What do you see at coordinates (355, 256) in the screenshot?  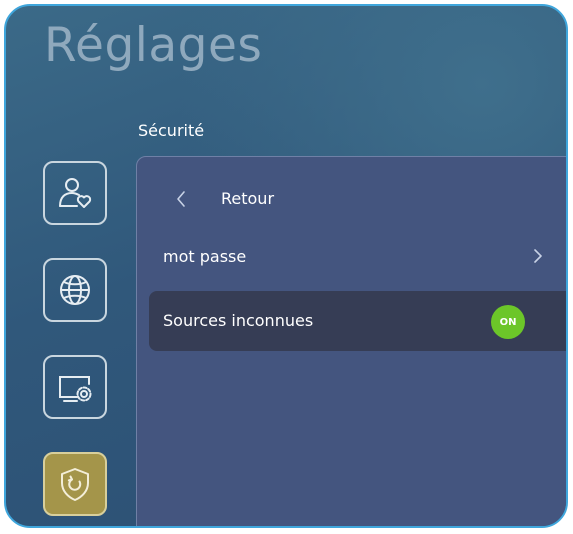 I see `password-row: mot passe` at bounding box center [355, 256].